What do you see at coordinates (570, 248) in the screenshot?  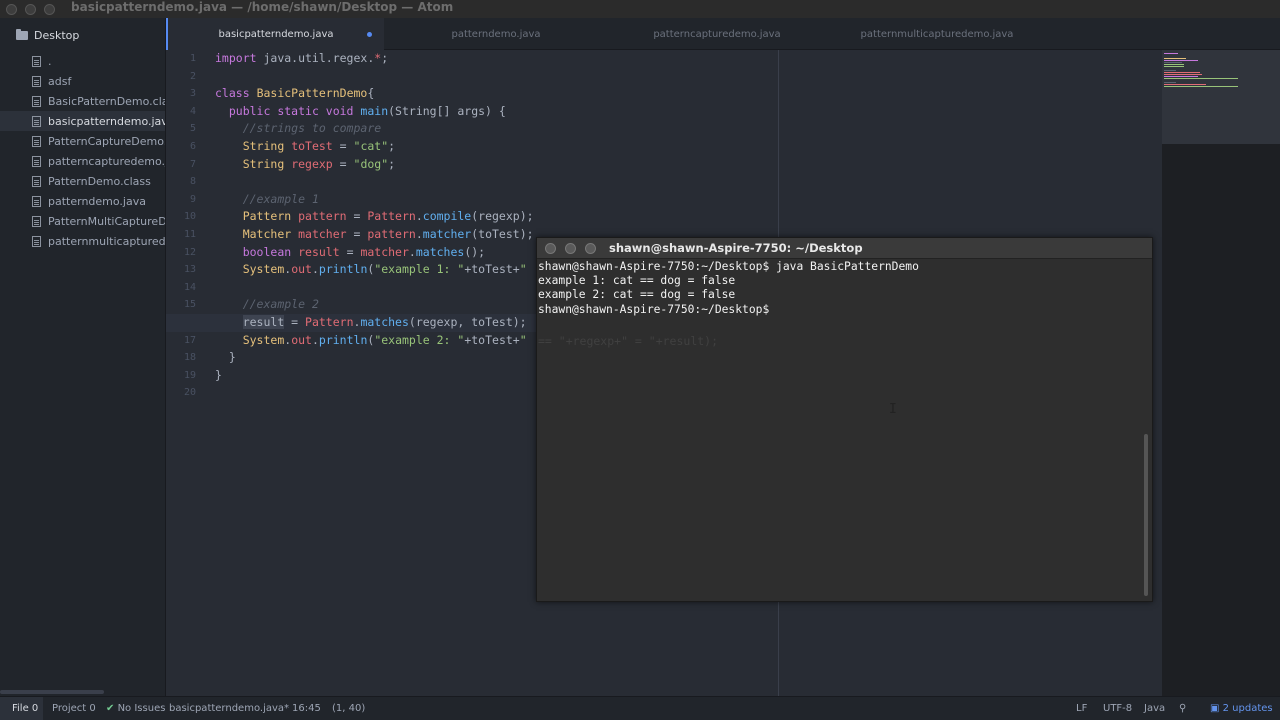 I see `terminal-minimize-button` at bounding box center [570, 248].